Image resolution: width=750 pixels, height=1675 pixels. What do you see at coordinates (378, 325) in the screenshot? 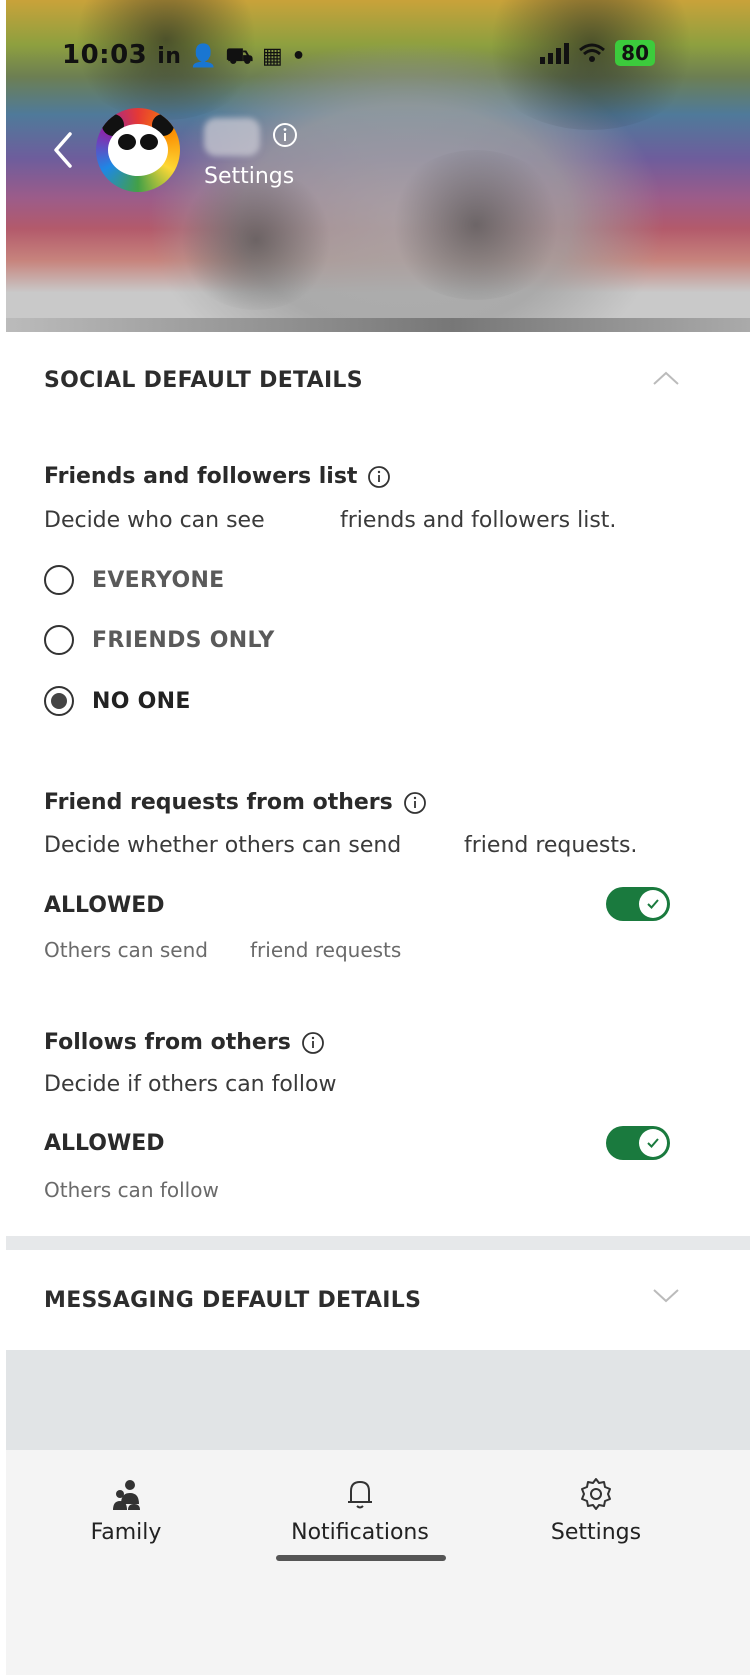
I see `header-divider` at bounding box center [378, 325].